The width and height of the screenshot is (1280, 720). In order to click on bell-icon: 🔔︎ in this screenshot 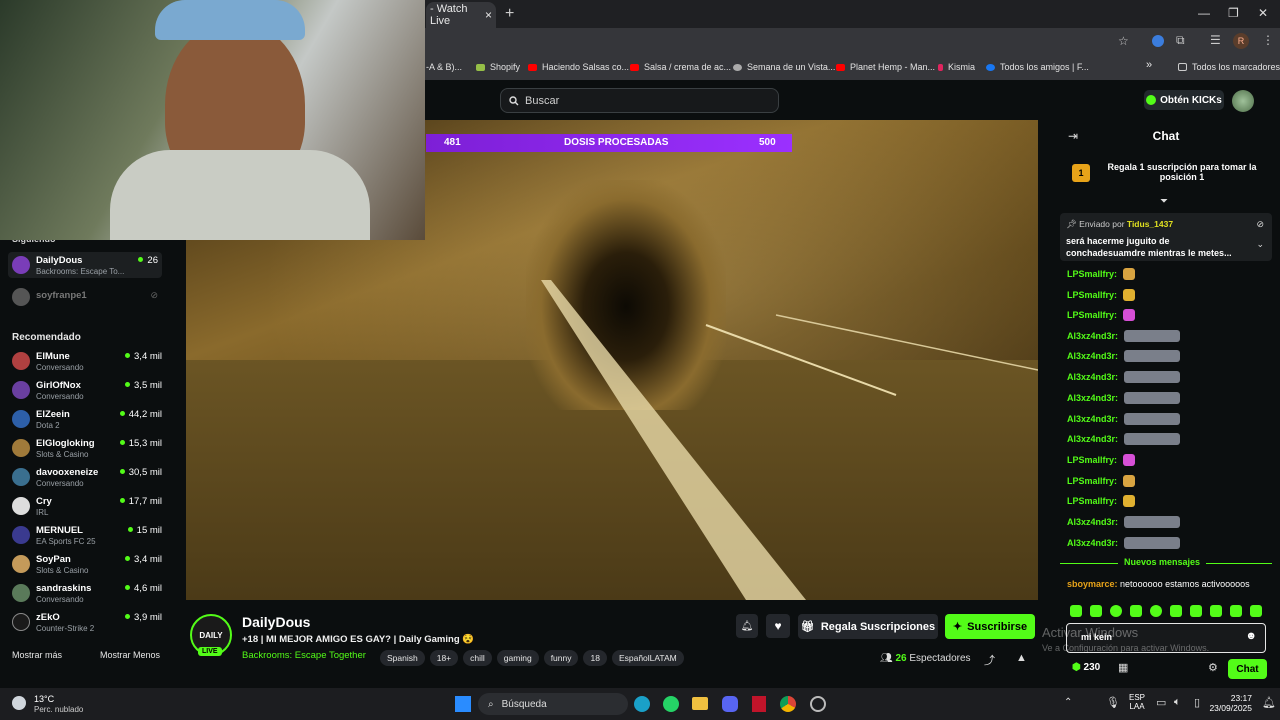, I will do `click(747, 626)`.